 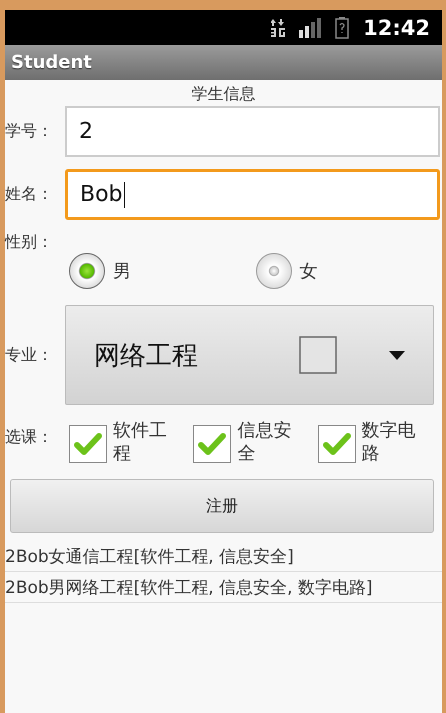 What do you see at coordinates (342, 27) in the screenshot?
I see `battery-icon` at bounding box center [342, 27].